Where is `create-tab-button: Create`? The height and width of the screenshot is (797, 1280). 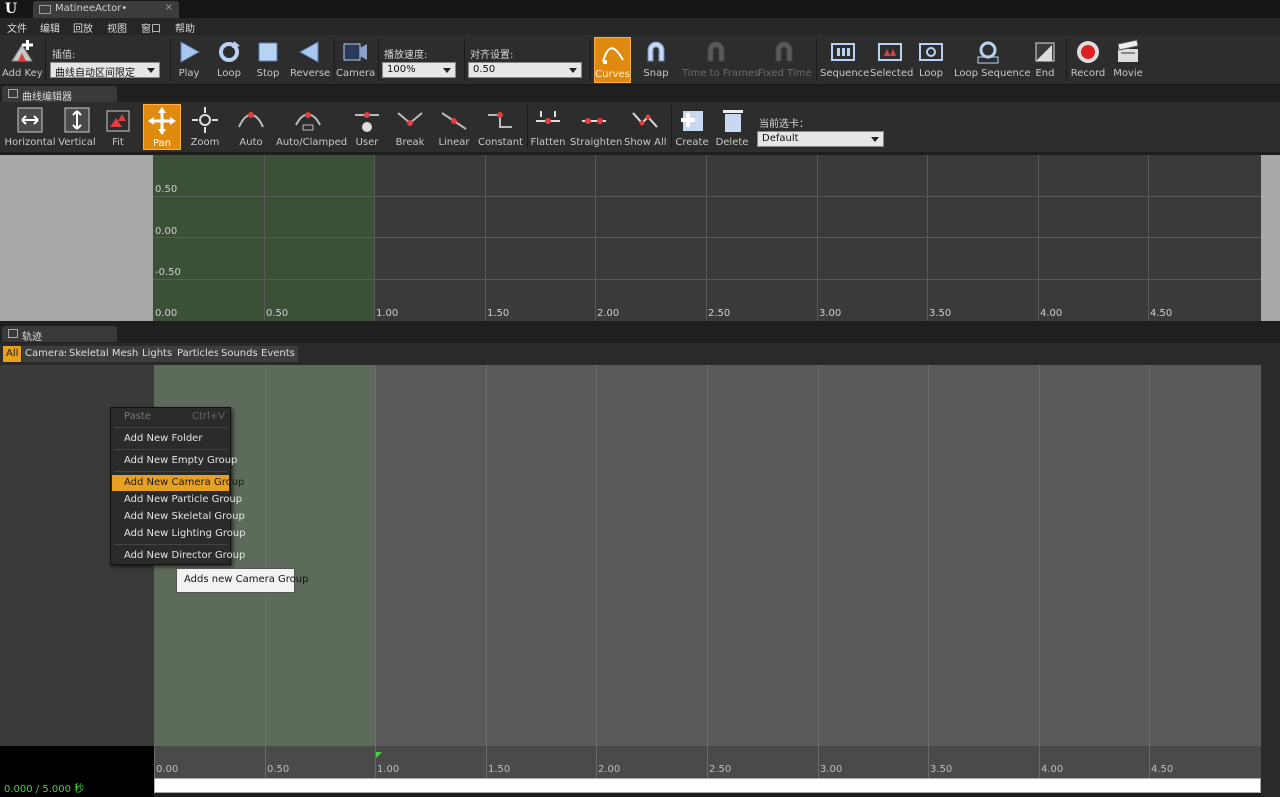
create-tab-button: Create is located at coordinates (692, 127).